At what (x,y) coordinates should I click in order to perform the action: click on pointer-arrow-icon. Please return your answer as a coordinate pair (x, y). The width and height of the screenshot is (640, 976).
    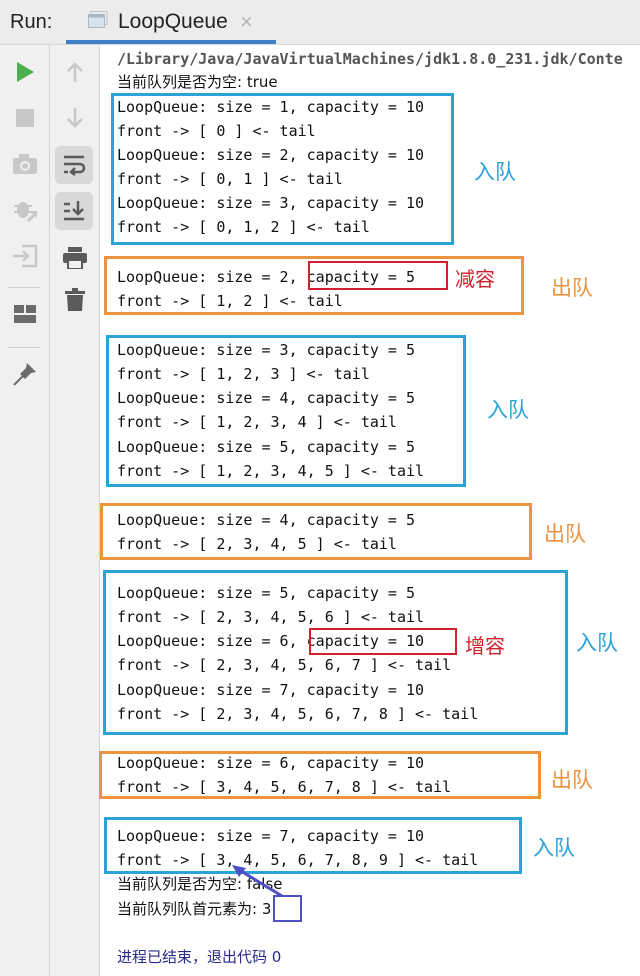
    Looking at the image, I should click on (257, 881).